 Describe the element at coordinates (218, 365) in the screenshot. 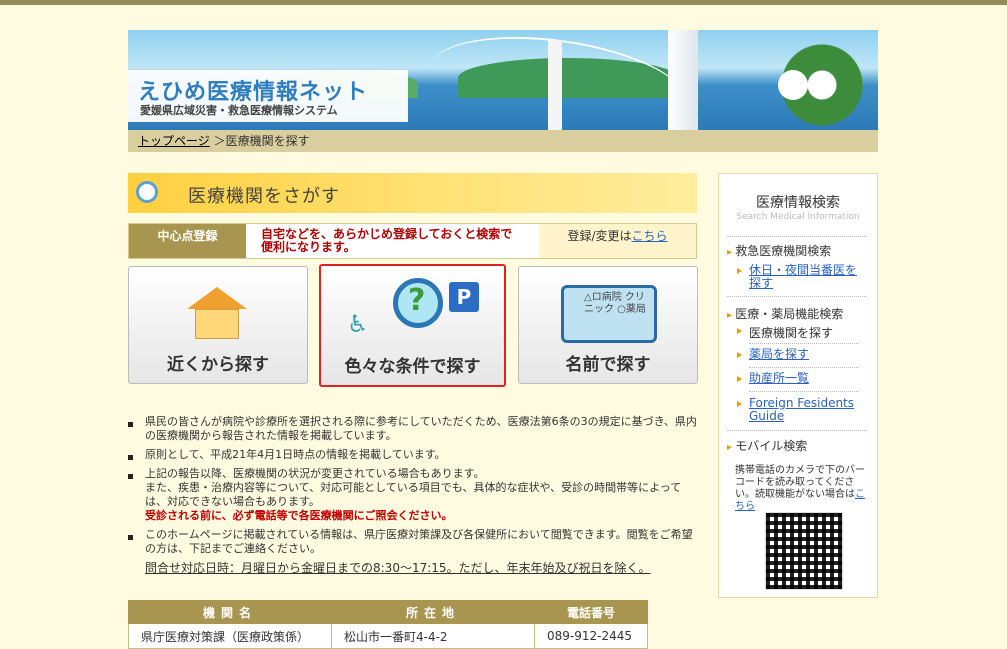

I see `search-nearby-label: 近くから探す` at that location.